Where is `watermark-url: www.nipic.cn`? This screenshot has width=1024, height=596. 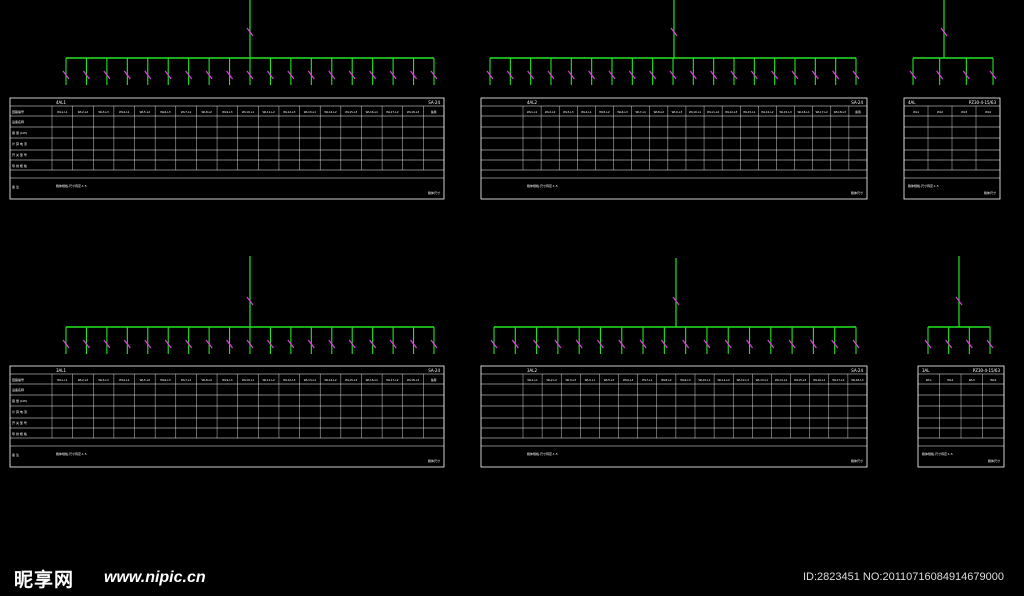 watermark-url: www.nipic.cn is located at coordinates (155, 577).